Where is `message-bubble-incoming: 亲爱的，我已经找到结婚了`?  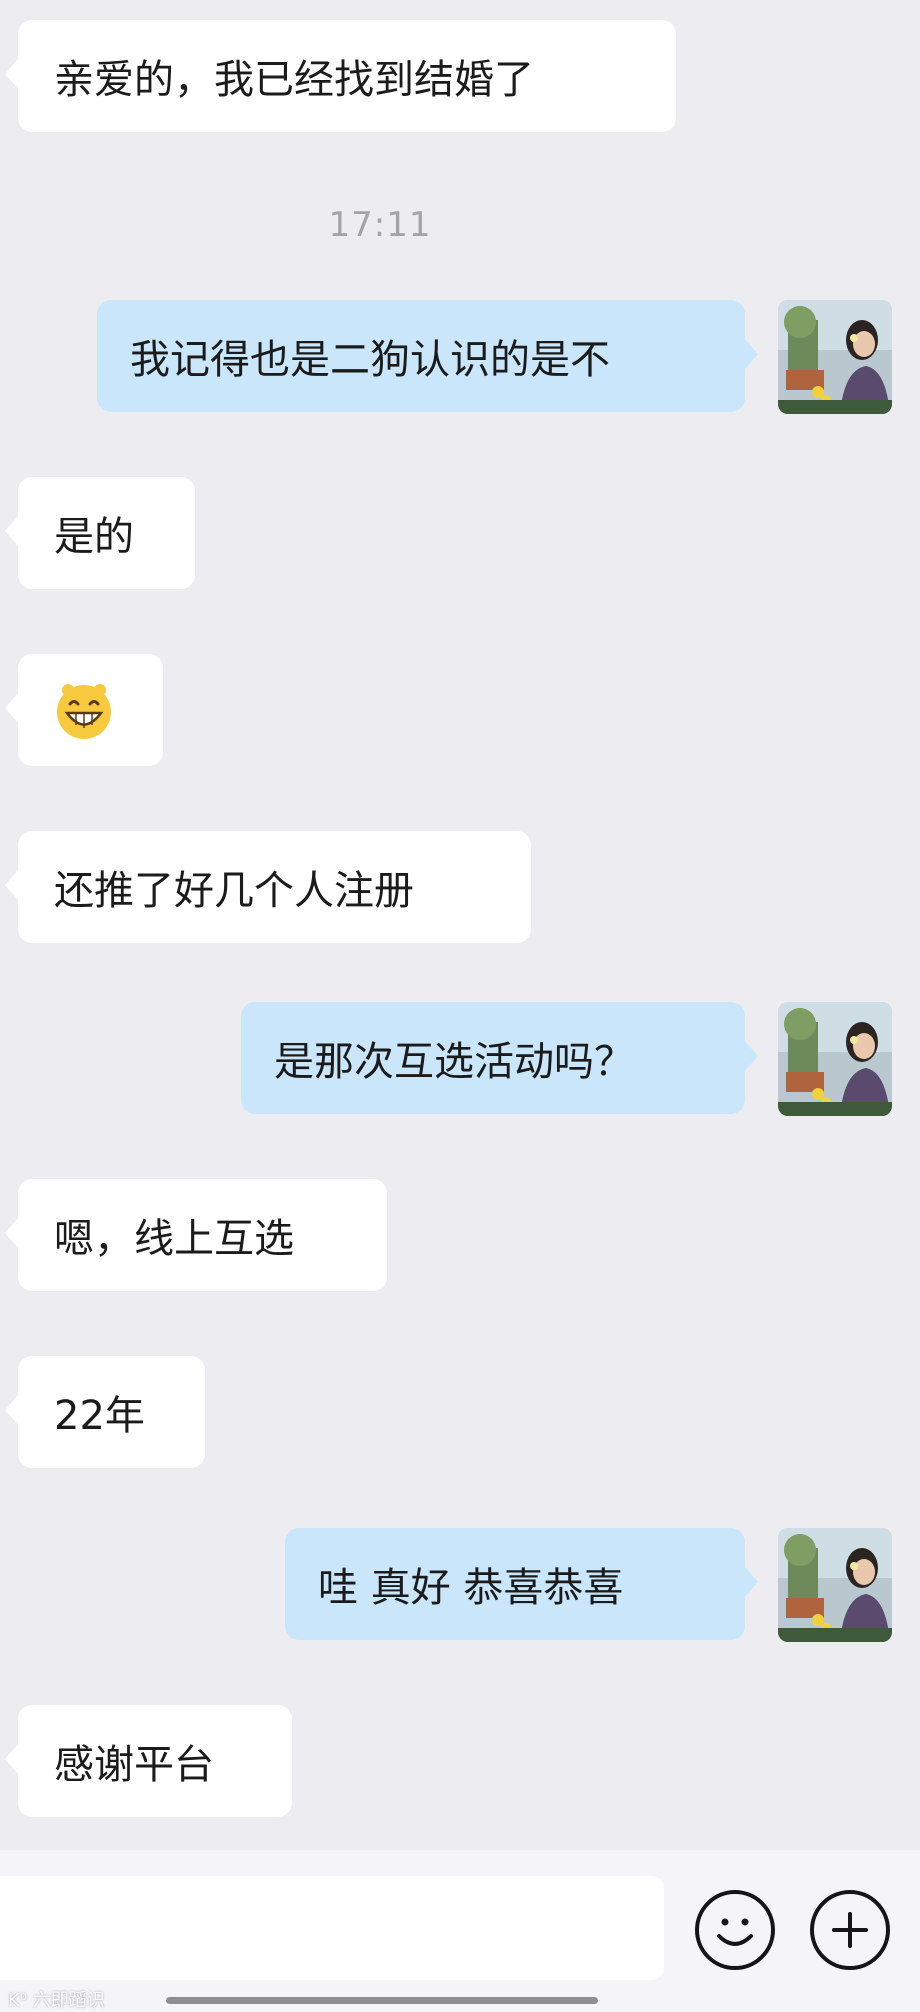 message-bubble-incoming: 亲爱的，我已经找到结婚了 is located at coordinates (340, 76).